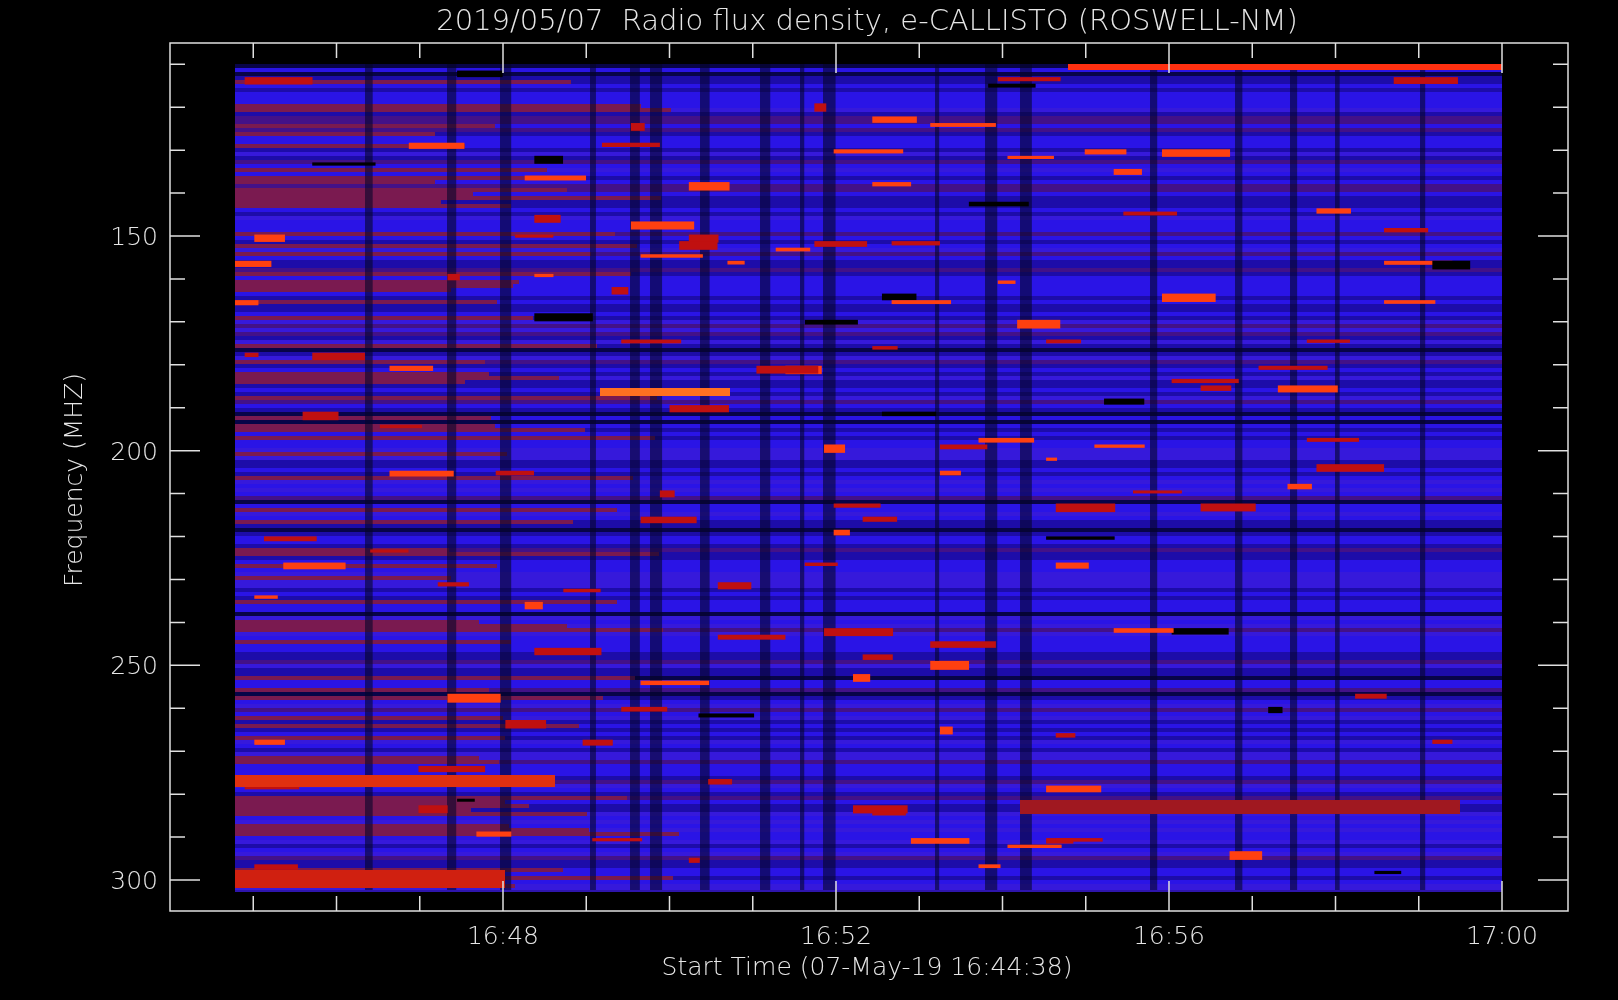  Describe the element at coordinates (134, 880) in the screenshot. I see `y-tick-label: 300` at that location.